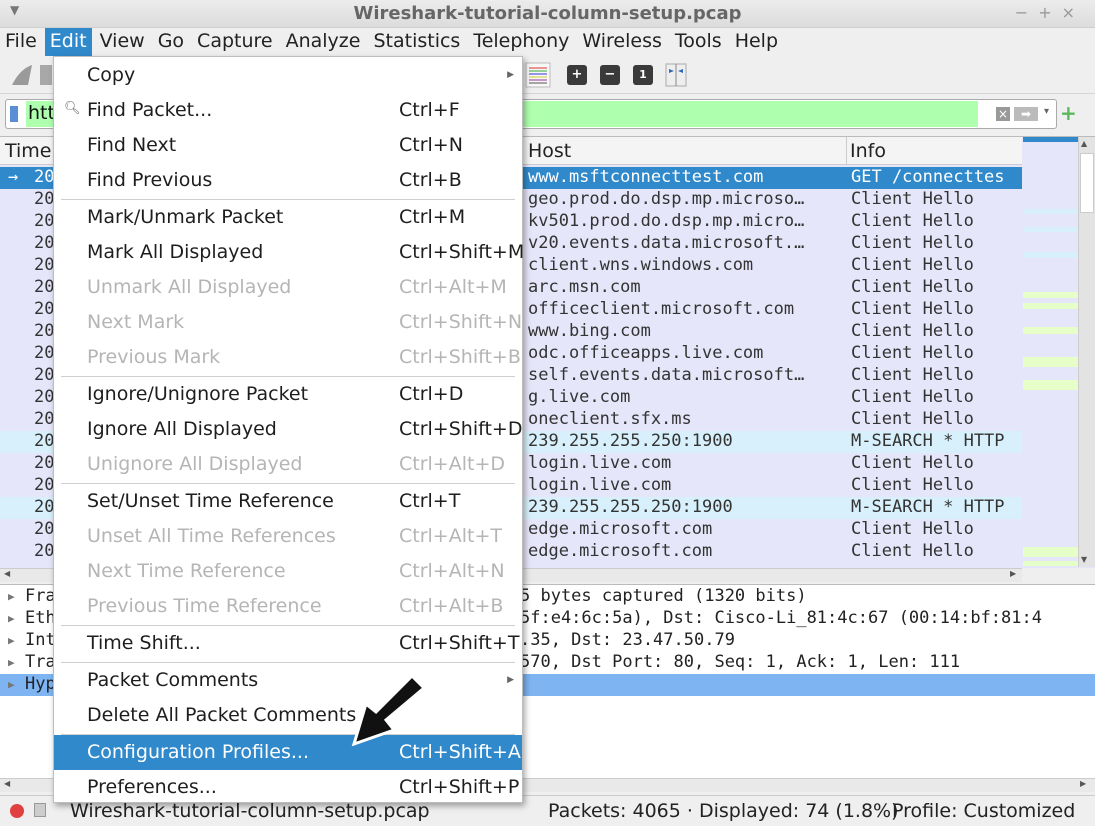  What do you see at coordinates (288, 287) in the screenshot?
I see `menu-item-unmark-all-displayed: Unmark All Displayed Ctrl+Alt+M` at bounding box center [288, 287].